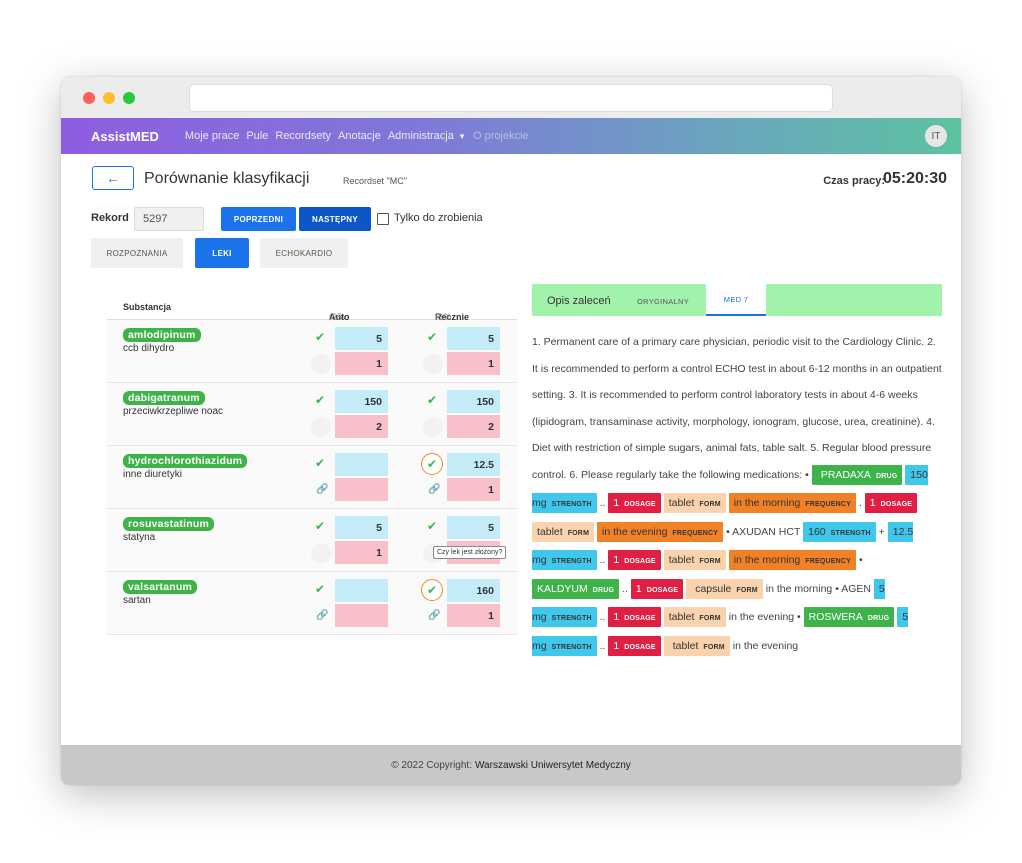 The image size is (1022, 863). I want to click on nav-anotacje: Anotacje, so click(359, 136).